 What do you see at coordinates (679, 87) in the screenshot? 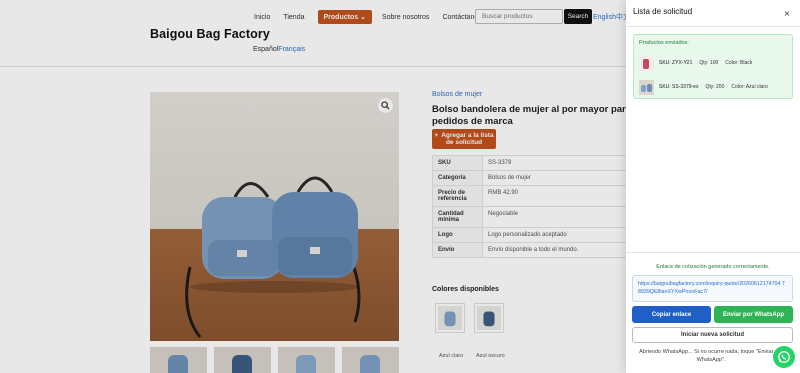
I see `item-sku: SKU: SS-3379-es` at bounding box center [679, 87].